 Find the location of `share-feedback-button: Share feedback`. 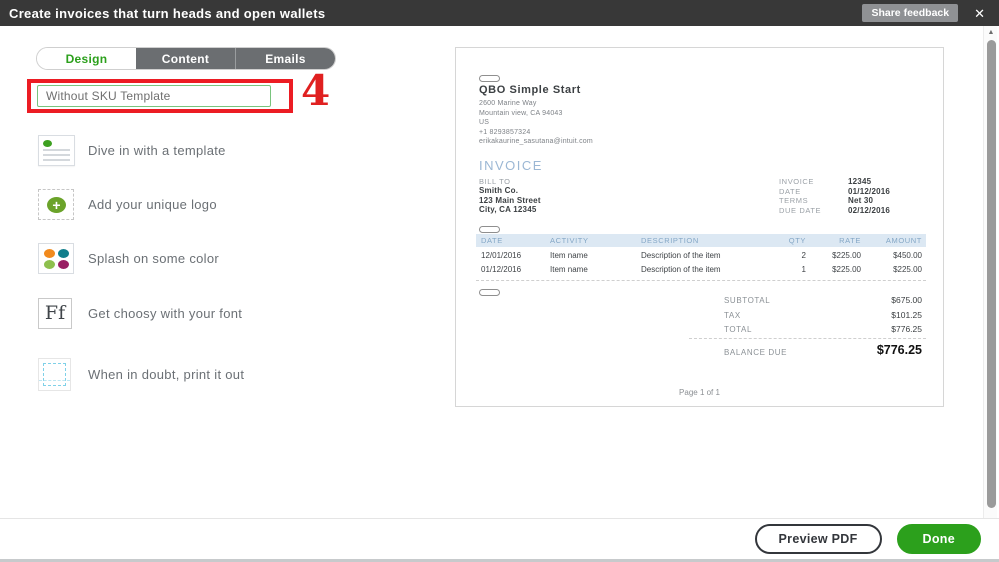

share-feedback-button: Share feedback is located at coordinates (910, 13).